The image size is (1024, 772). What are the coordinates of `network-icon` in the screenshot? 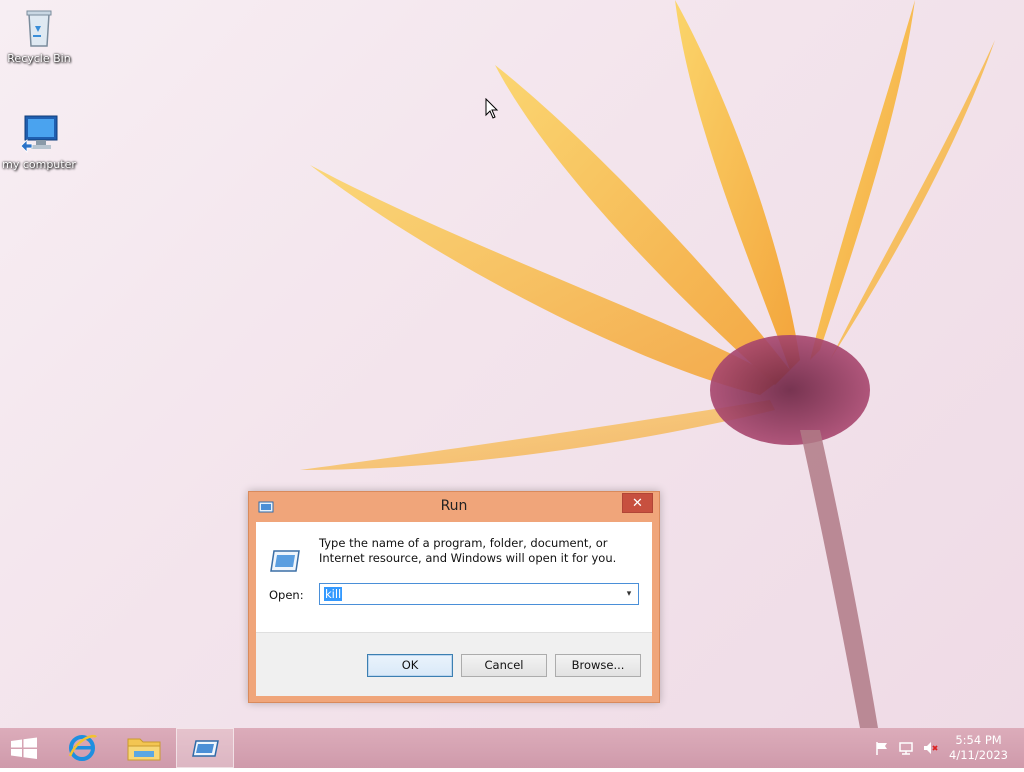 It's located at (906, 748).